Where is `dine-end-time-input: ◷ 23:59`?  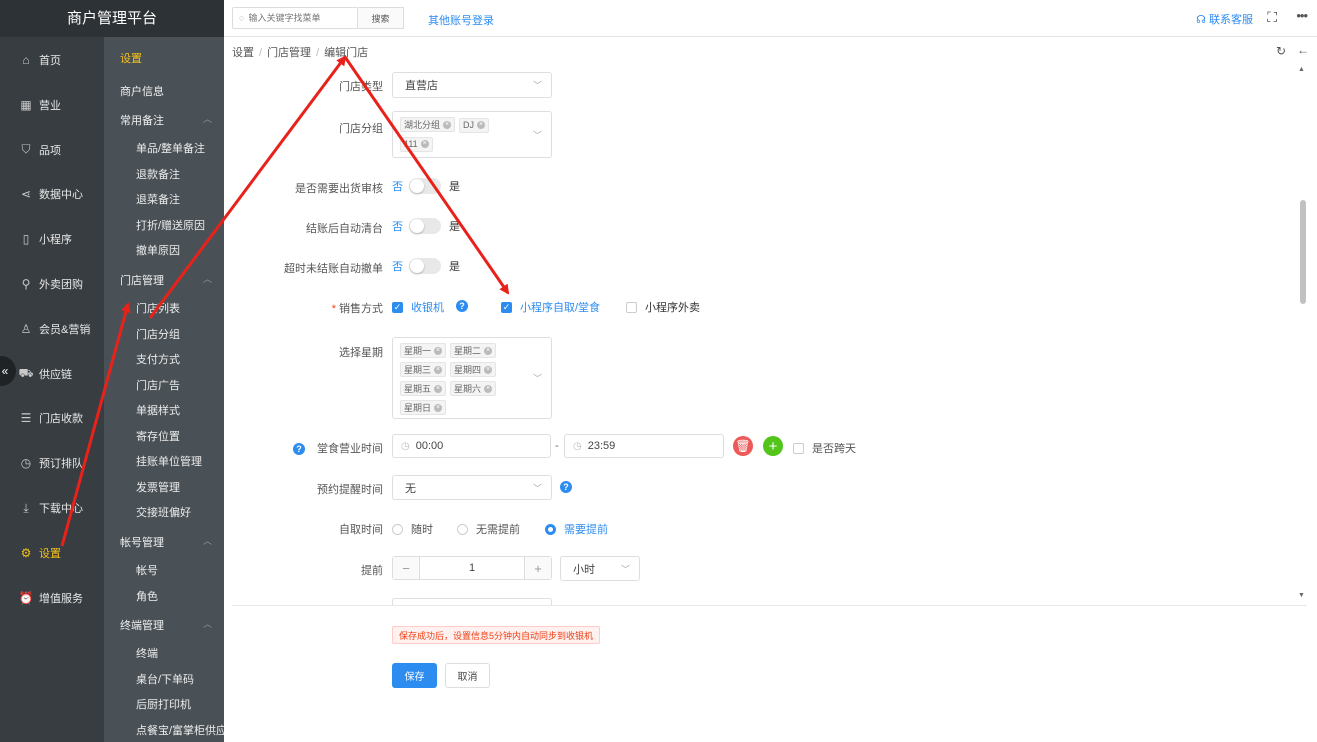
dine-end-time-input: ◷ 23:59 is located at coordinates (644, 446).